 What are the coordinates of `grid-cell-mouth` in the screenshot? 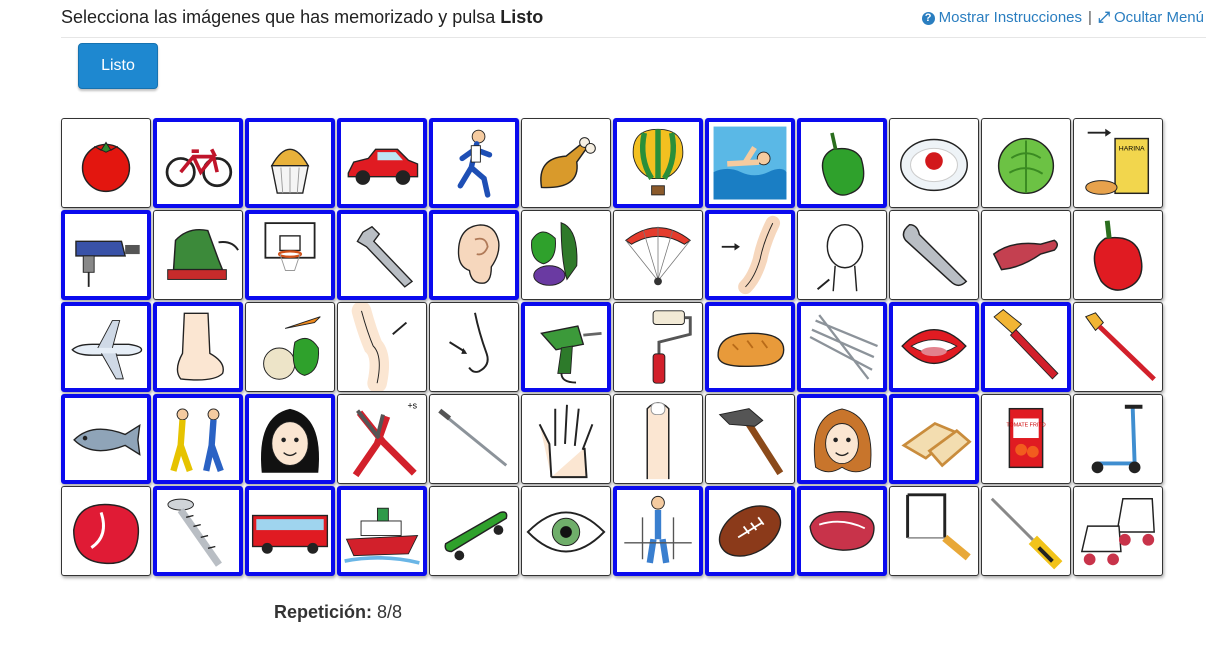 It's located at (934, 347).